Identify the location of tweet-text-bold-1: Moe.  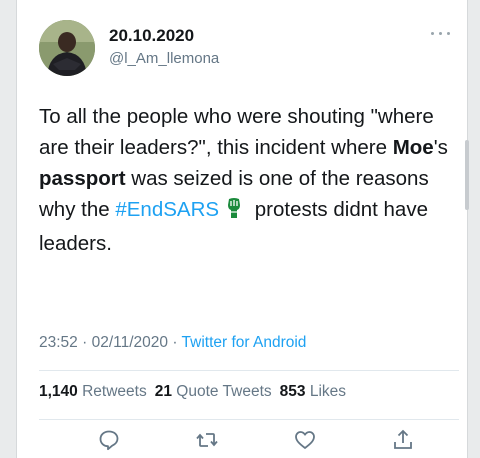
(413, 147).